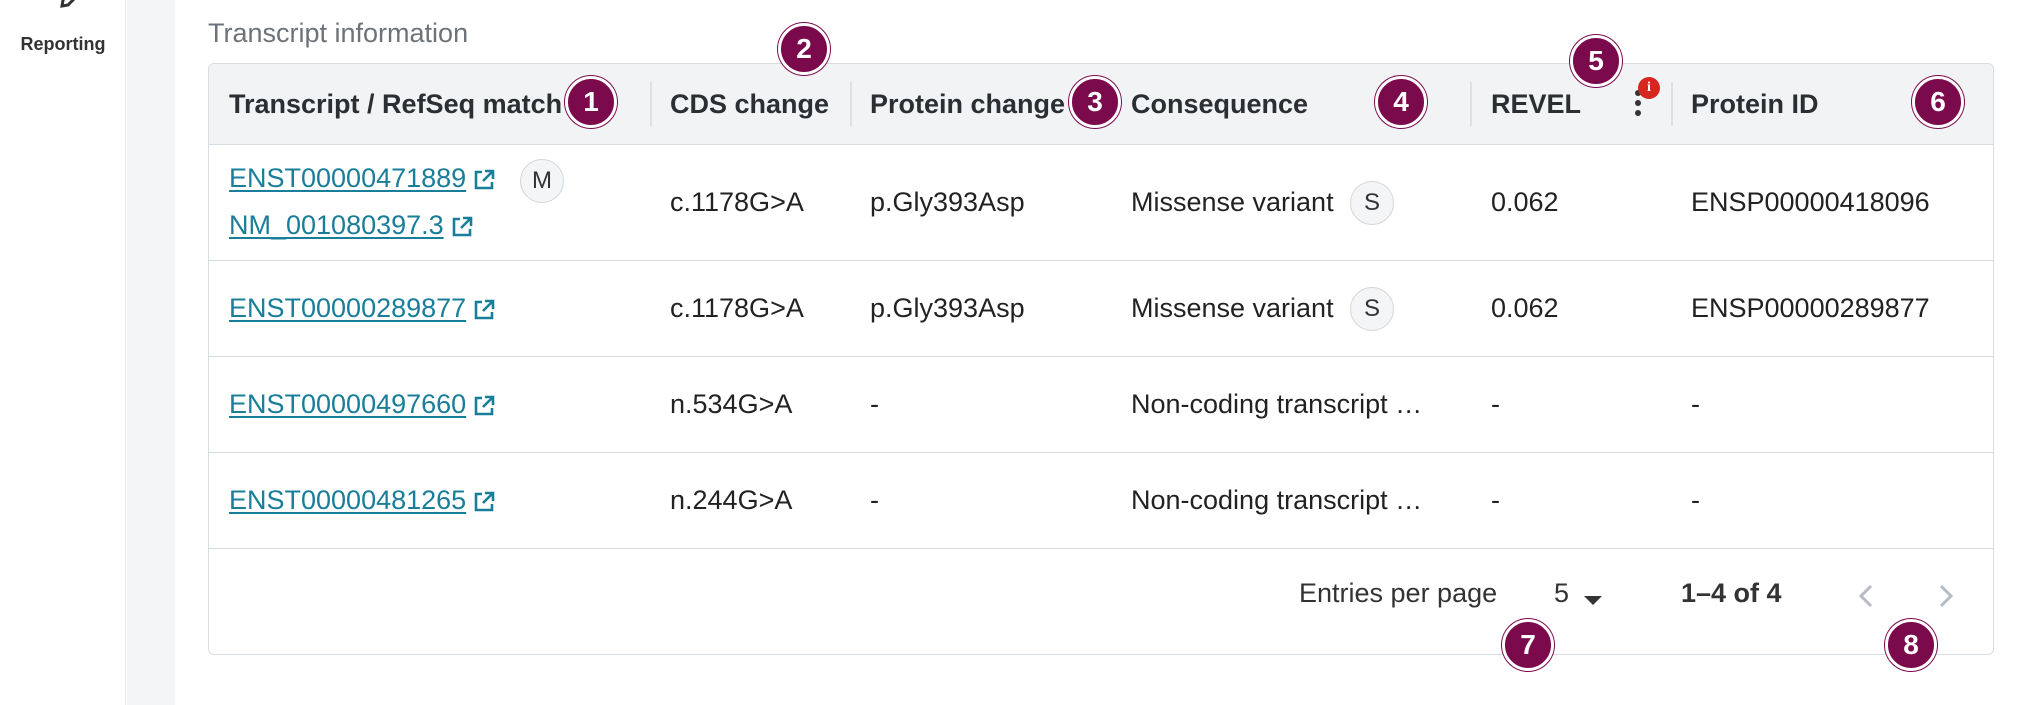  What do you see at coordinates (1810, 202) in the screenshot?
I see `protein-id: ENSP00000418096` at bounding box center [1810, 202].